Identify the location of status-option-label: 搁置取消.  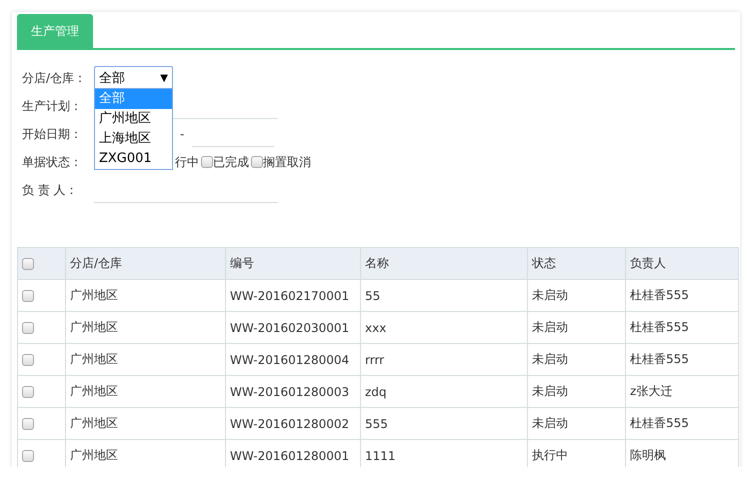
(287, 162).